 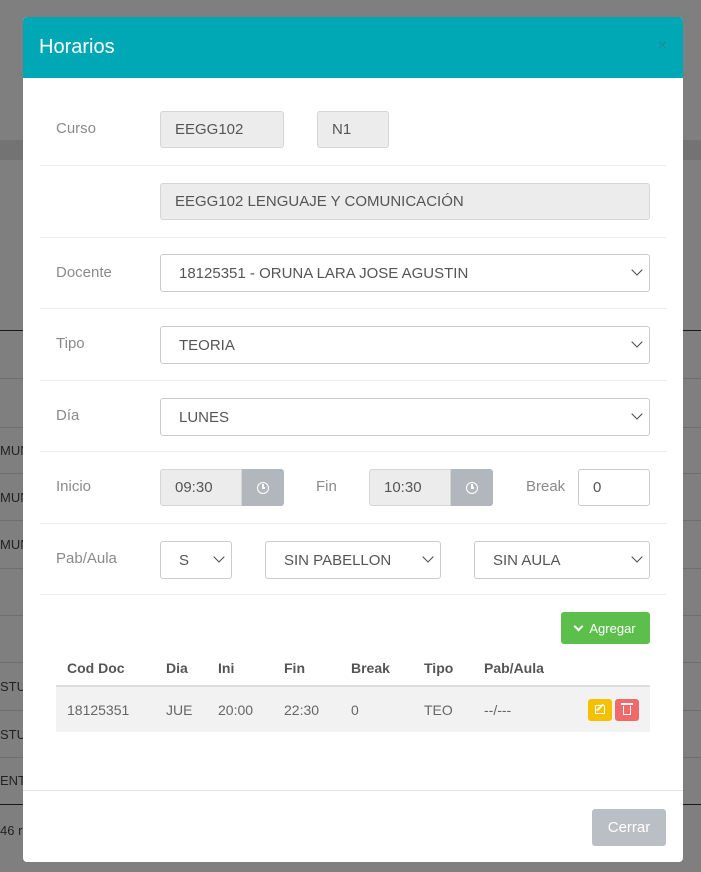 I want to click on cell-fin: 22:30, so click(x=306, y=709).